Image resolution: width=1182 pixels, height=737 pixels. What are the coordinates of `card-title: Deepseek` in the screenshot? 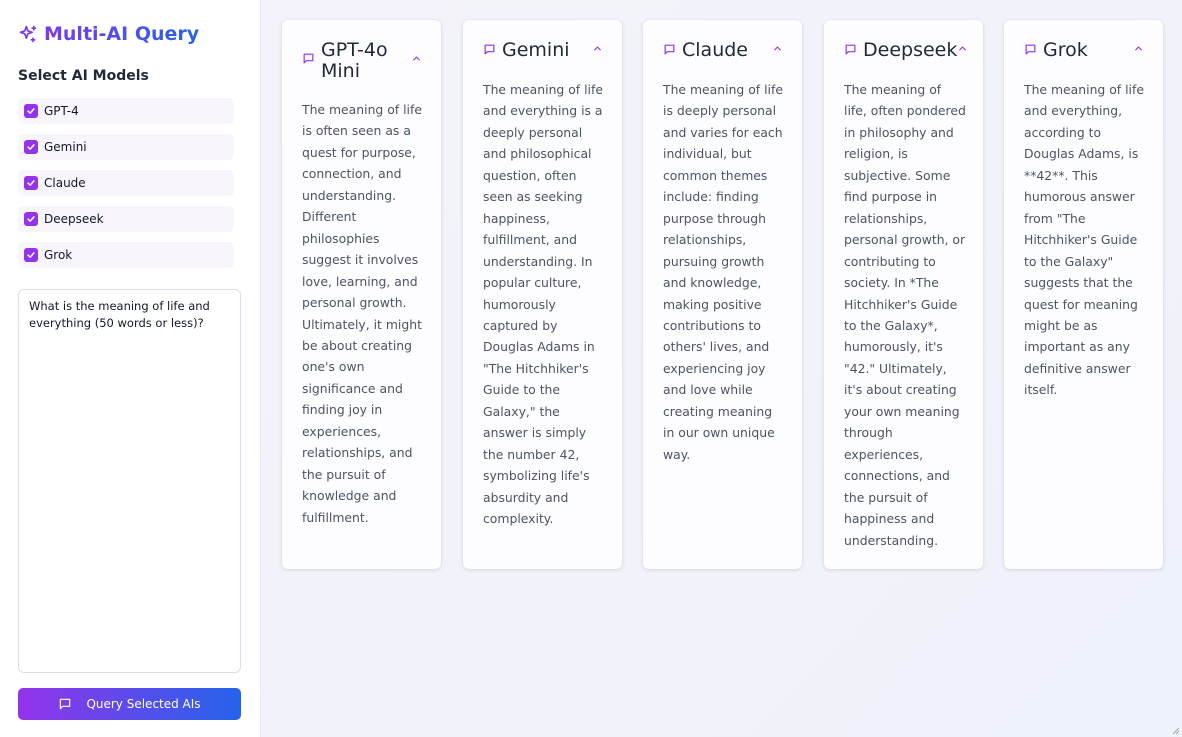 It's located at (910, 50).